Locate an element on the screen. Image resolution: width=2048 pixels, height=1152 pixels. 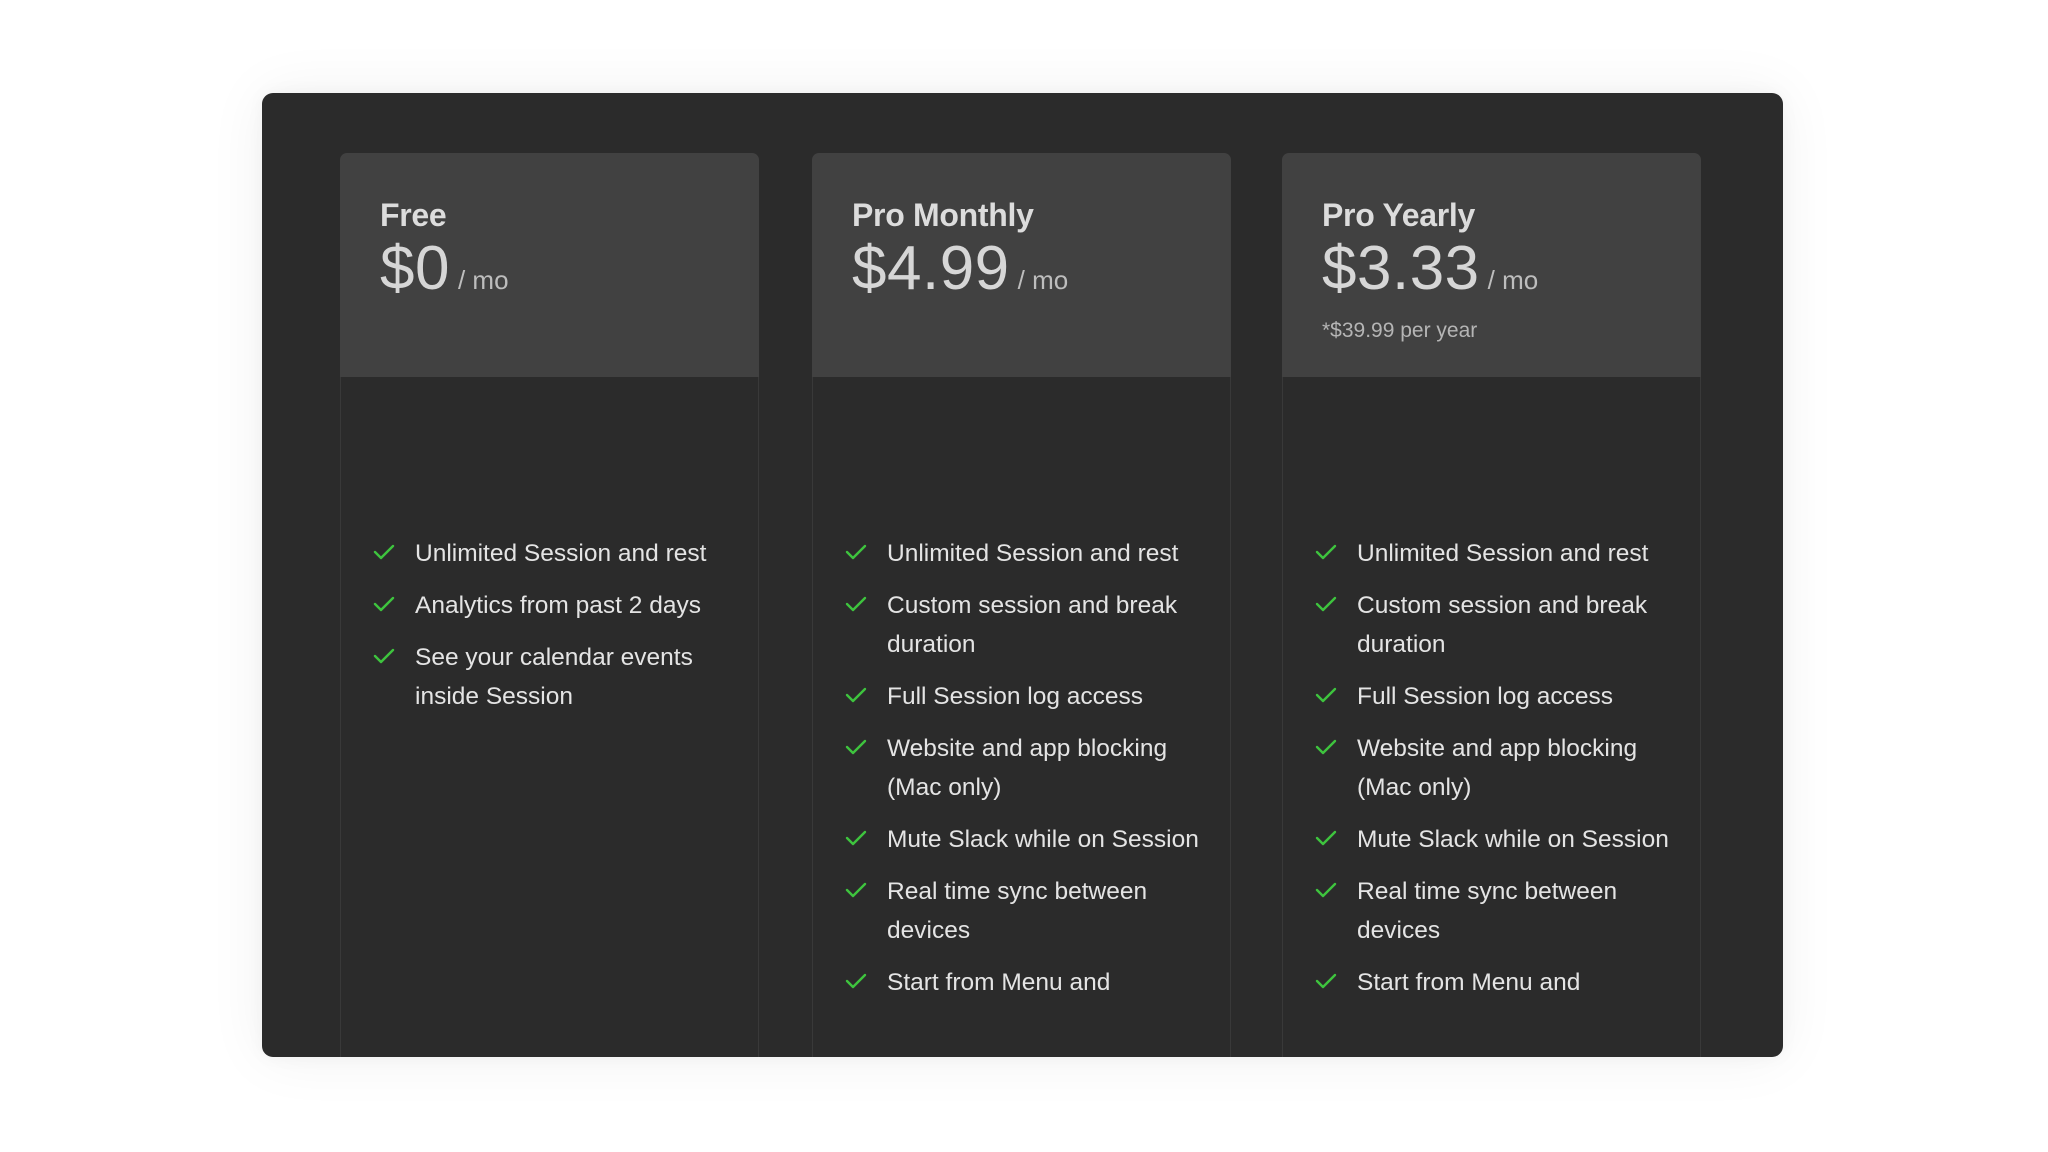
price-row: $4.99/ mo is located at coordinates (1041, 277).